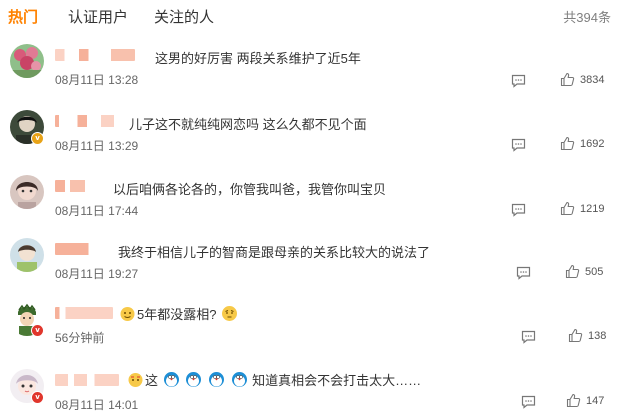  Describe the element at coordinates (592, 80) in the screenshot. I see `like-count: 3834` at that location.